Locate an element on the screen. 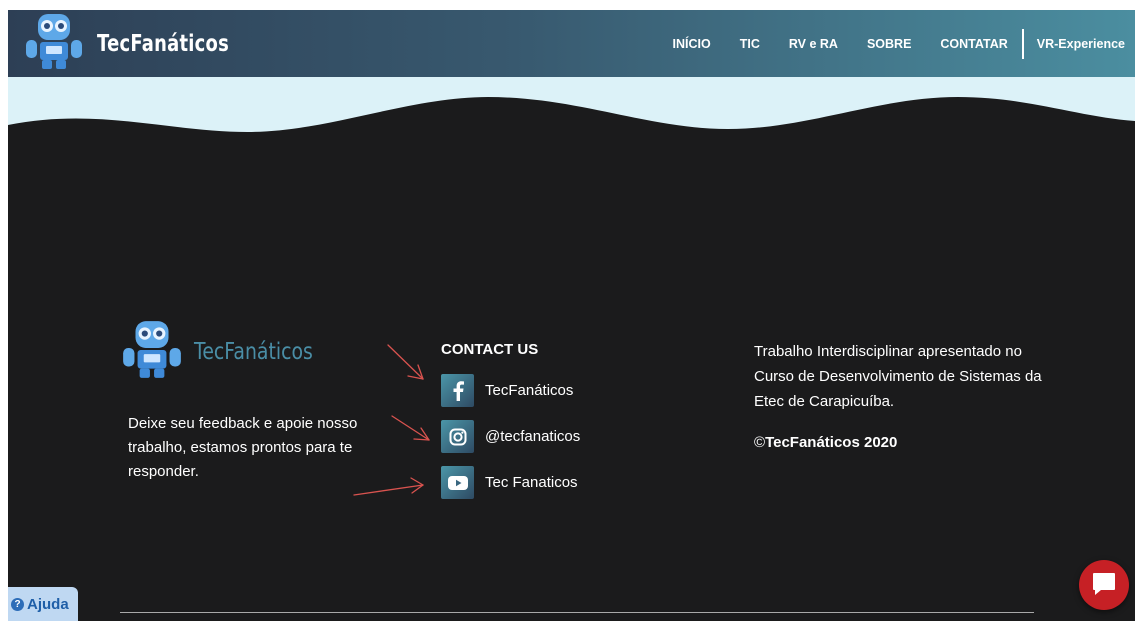 Image resolution: width=1135 pixels, height=621 pixels. brand: TecFanáticos is located at coordinates (144, 43).